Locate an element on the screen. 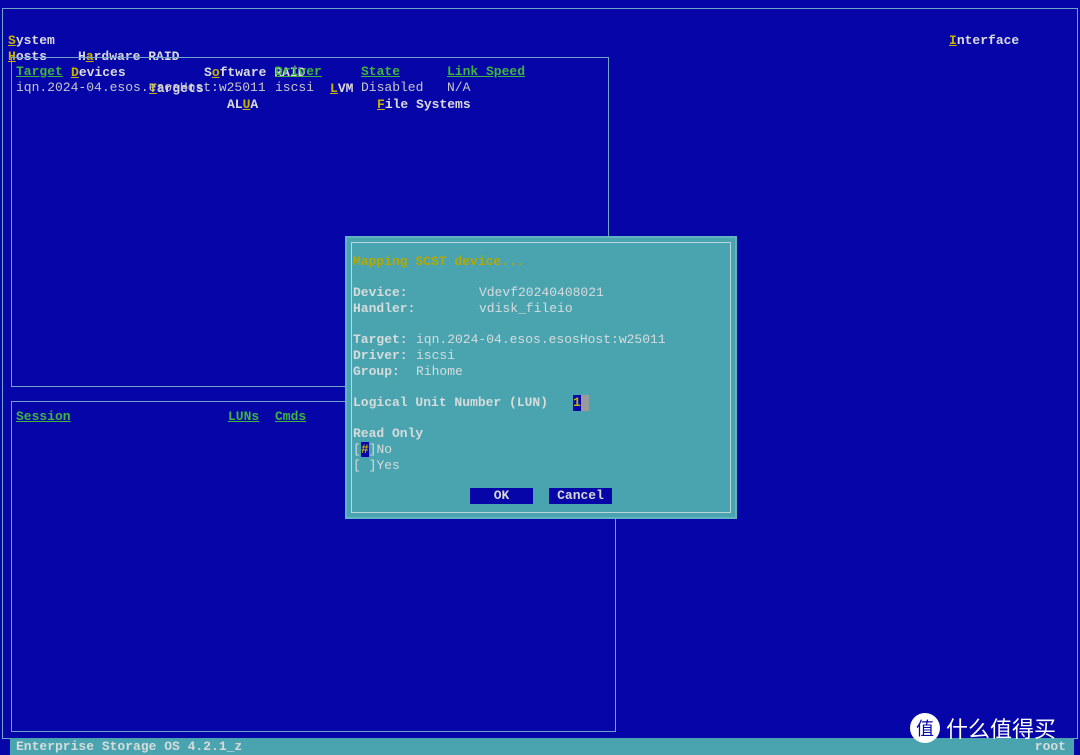  target-value: iqn.2024-04.esos.esosHost:w25011 is located at coordinates (541, 339).